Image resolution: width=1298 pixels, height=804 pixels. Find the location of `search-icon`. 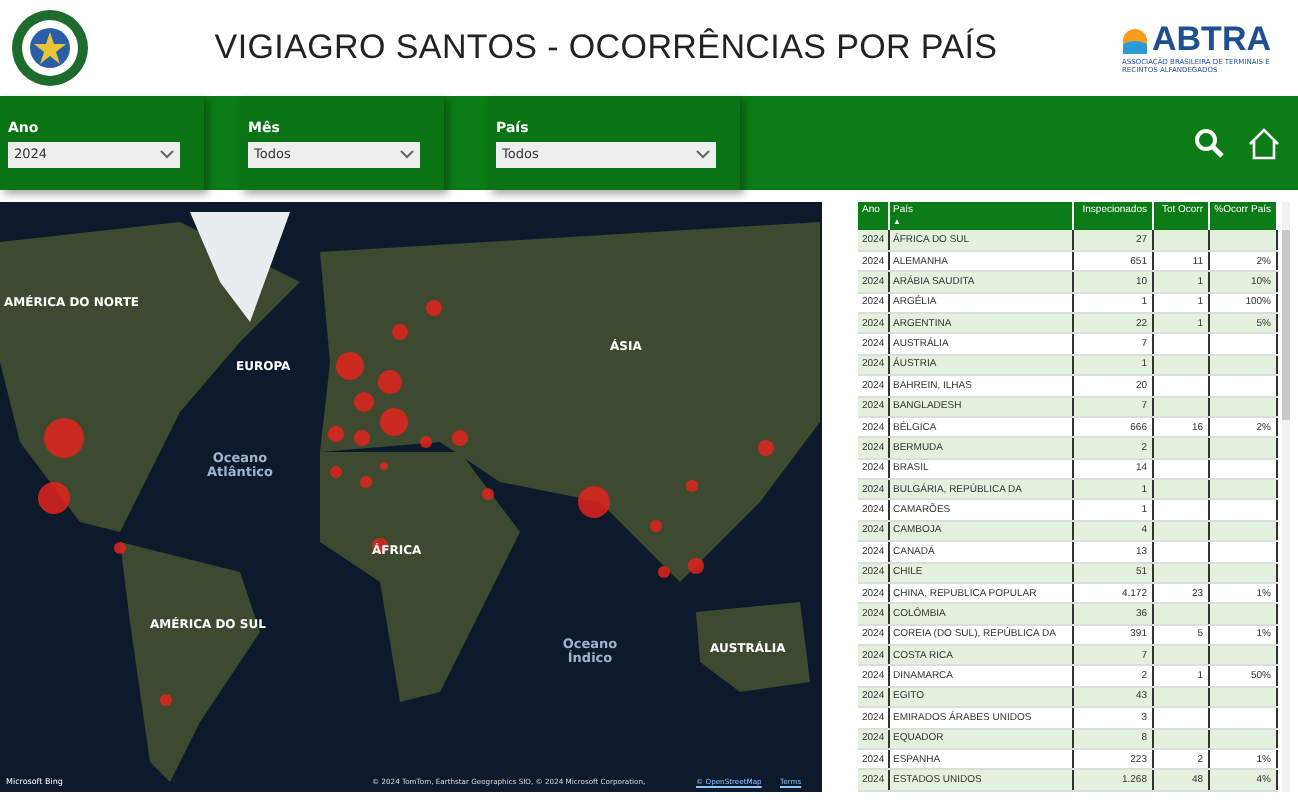

search-icon is located at coordinates (1209, 143).